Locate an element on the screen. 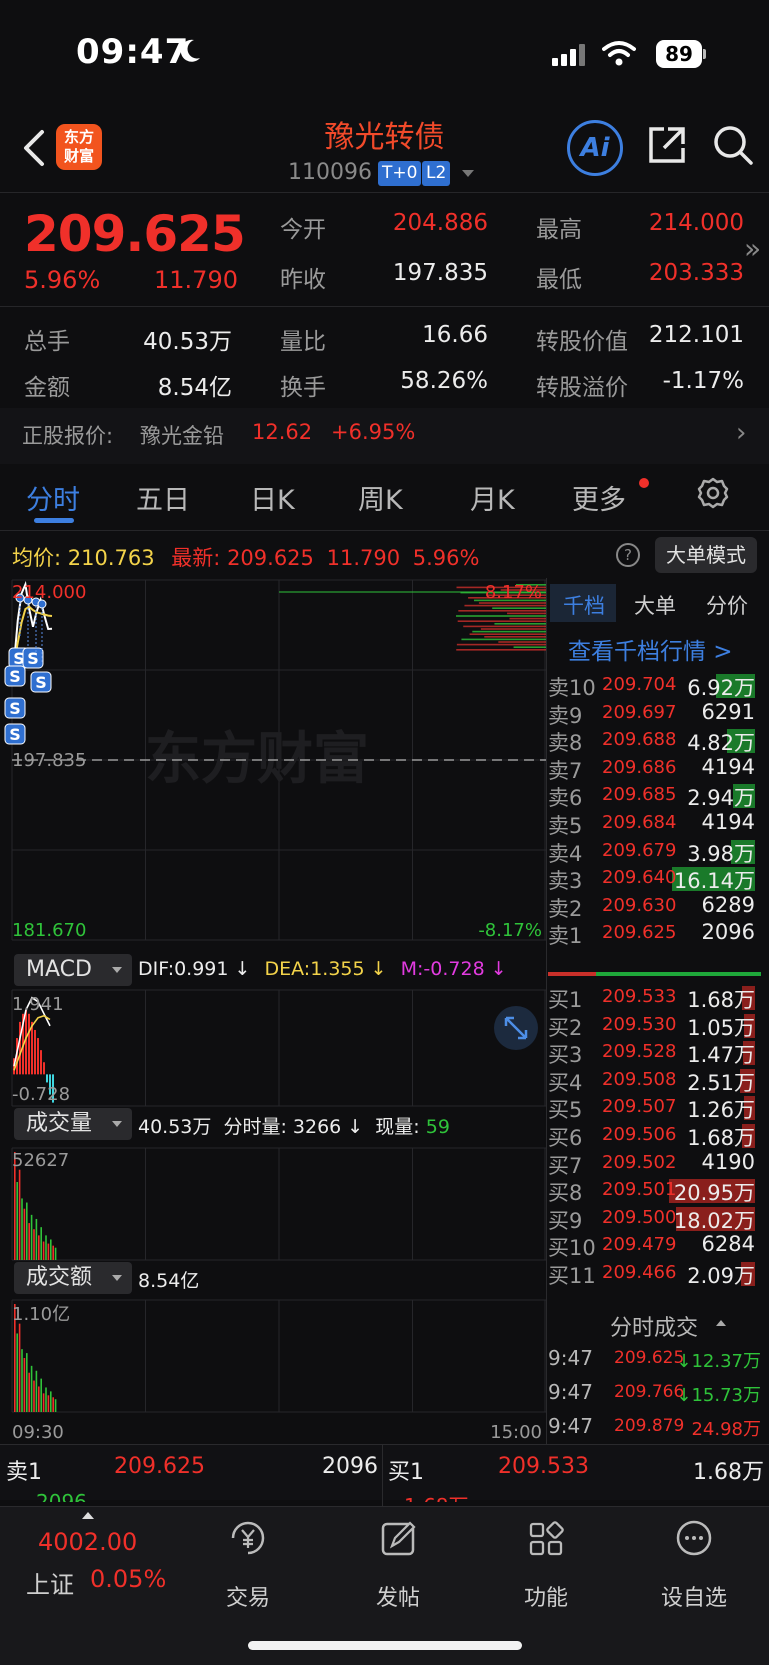 Image resolution: width=769 pixels, height=1665 pixels. current-vol-value: 59 is located at coordinates (437, 1127).